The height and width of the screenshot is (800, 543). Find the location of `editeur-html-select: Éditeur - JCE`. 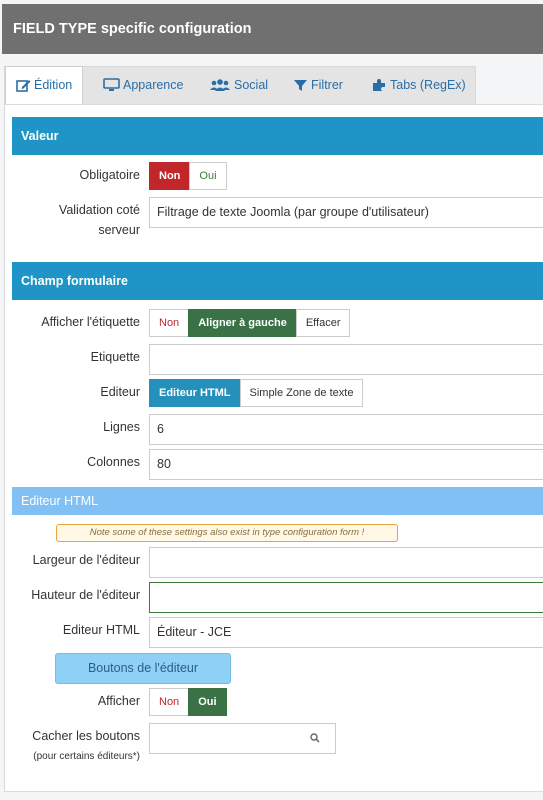

editeur-html-select: Éditeur - JCE is located at coordinates (346, 632).